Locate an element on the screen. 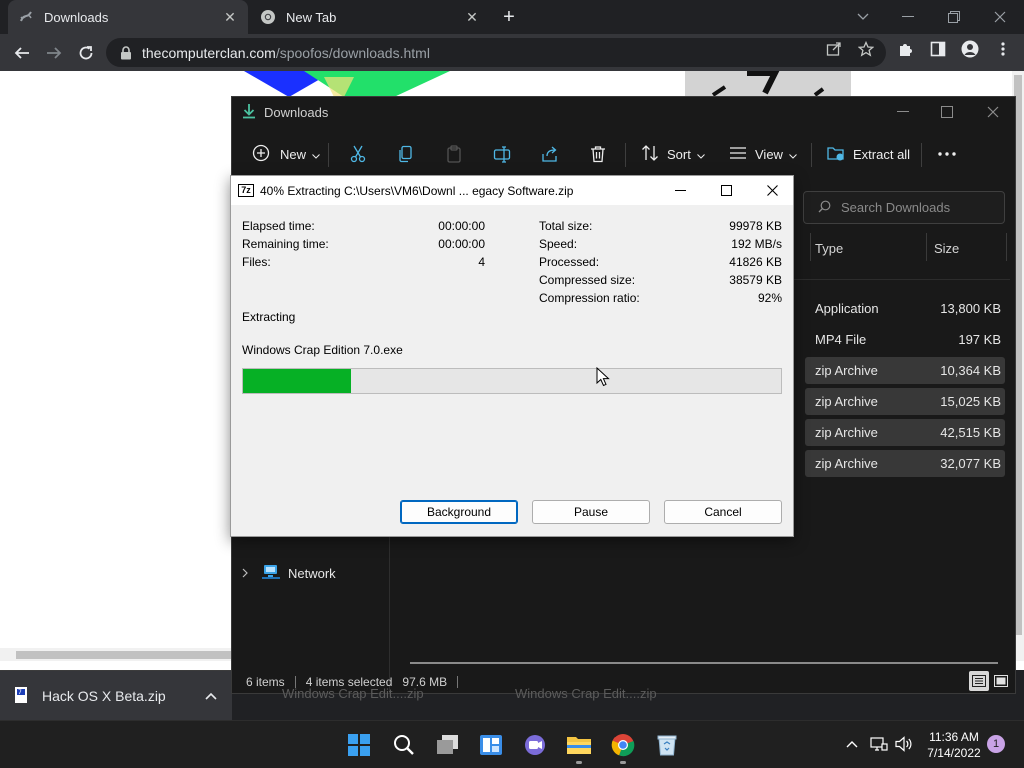 This screenshot has height=768, width=1024. recycle-bin-icon is located at coordinates (667, 745).